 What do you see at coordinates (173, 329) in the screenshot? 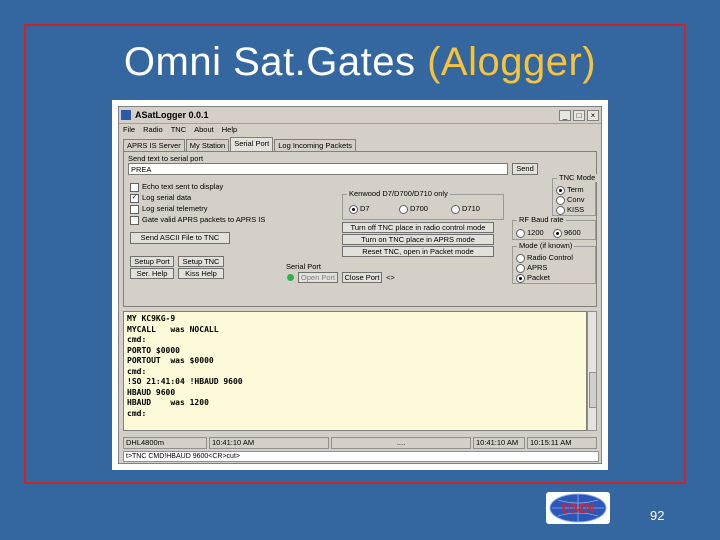
I see `log-line: MYCALL was NOCALL` at bounding box center [173, 329].